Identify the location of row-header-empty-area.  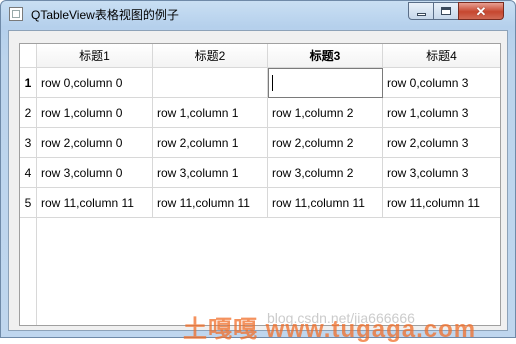
(28, 271).